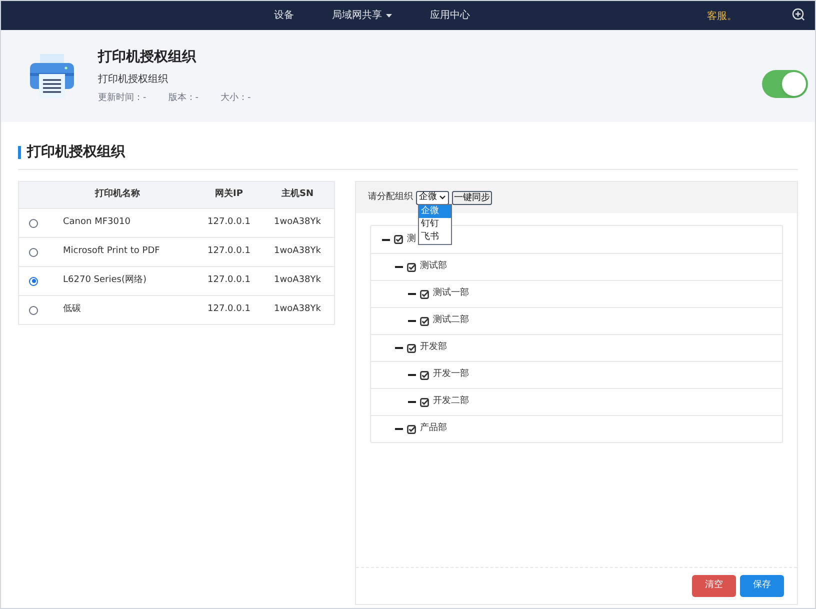 The width and height of the screenshot is (816, 609). What do you see at coordinates (433, 267) in the screenshot?
I see `tree-label: 测试部` at bounding box center [433, 267].